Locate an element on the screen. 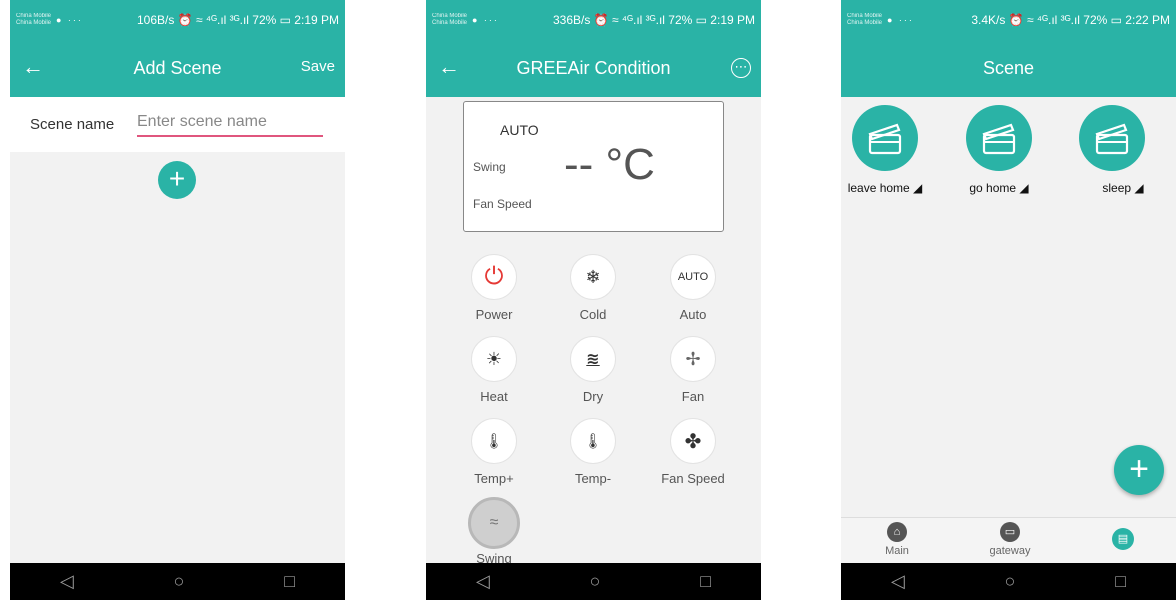 This screenshot has height=600, width=1176. mode-text: AUTO is located at coordinates (519, 130).